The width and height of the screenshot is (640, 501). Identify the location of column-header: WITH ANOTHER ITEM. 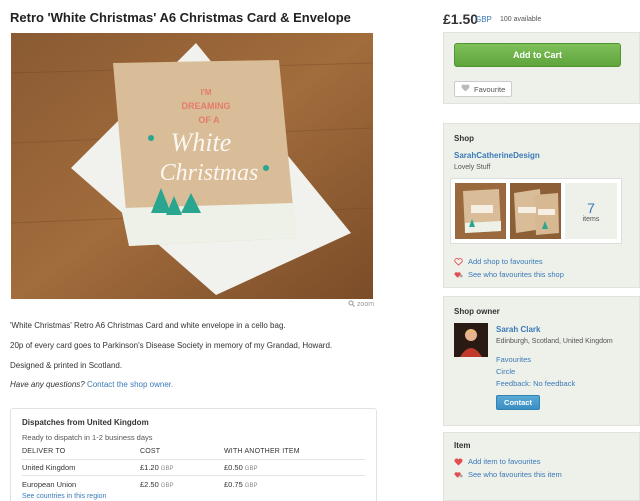
(262, 451).